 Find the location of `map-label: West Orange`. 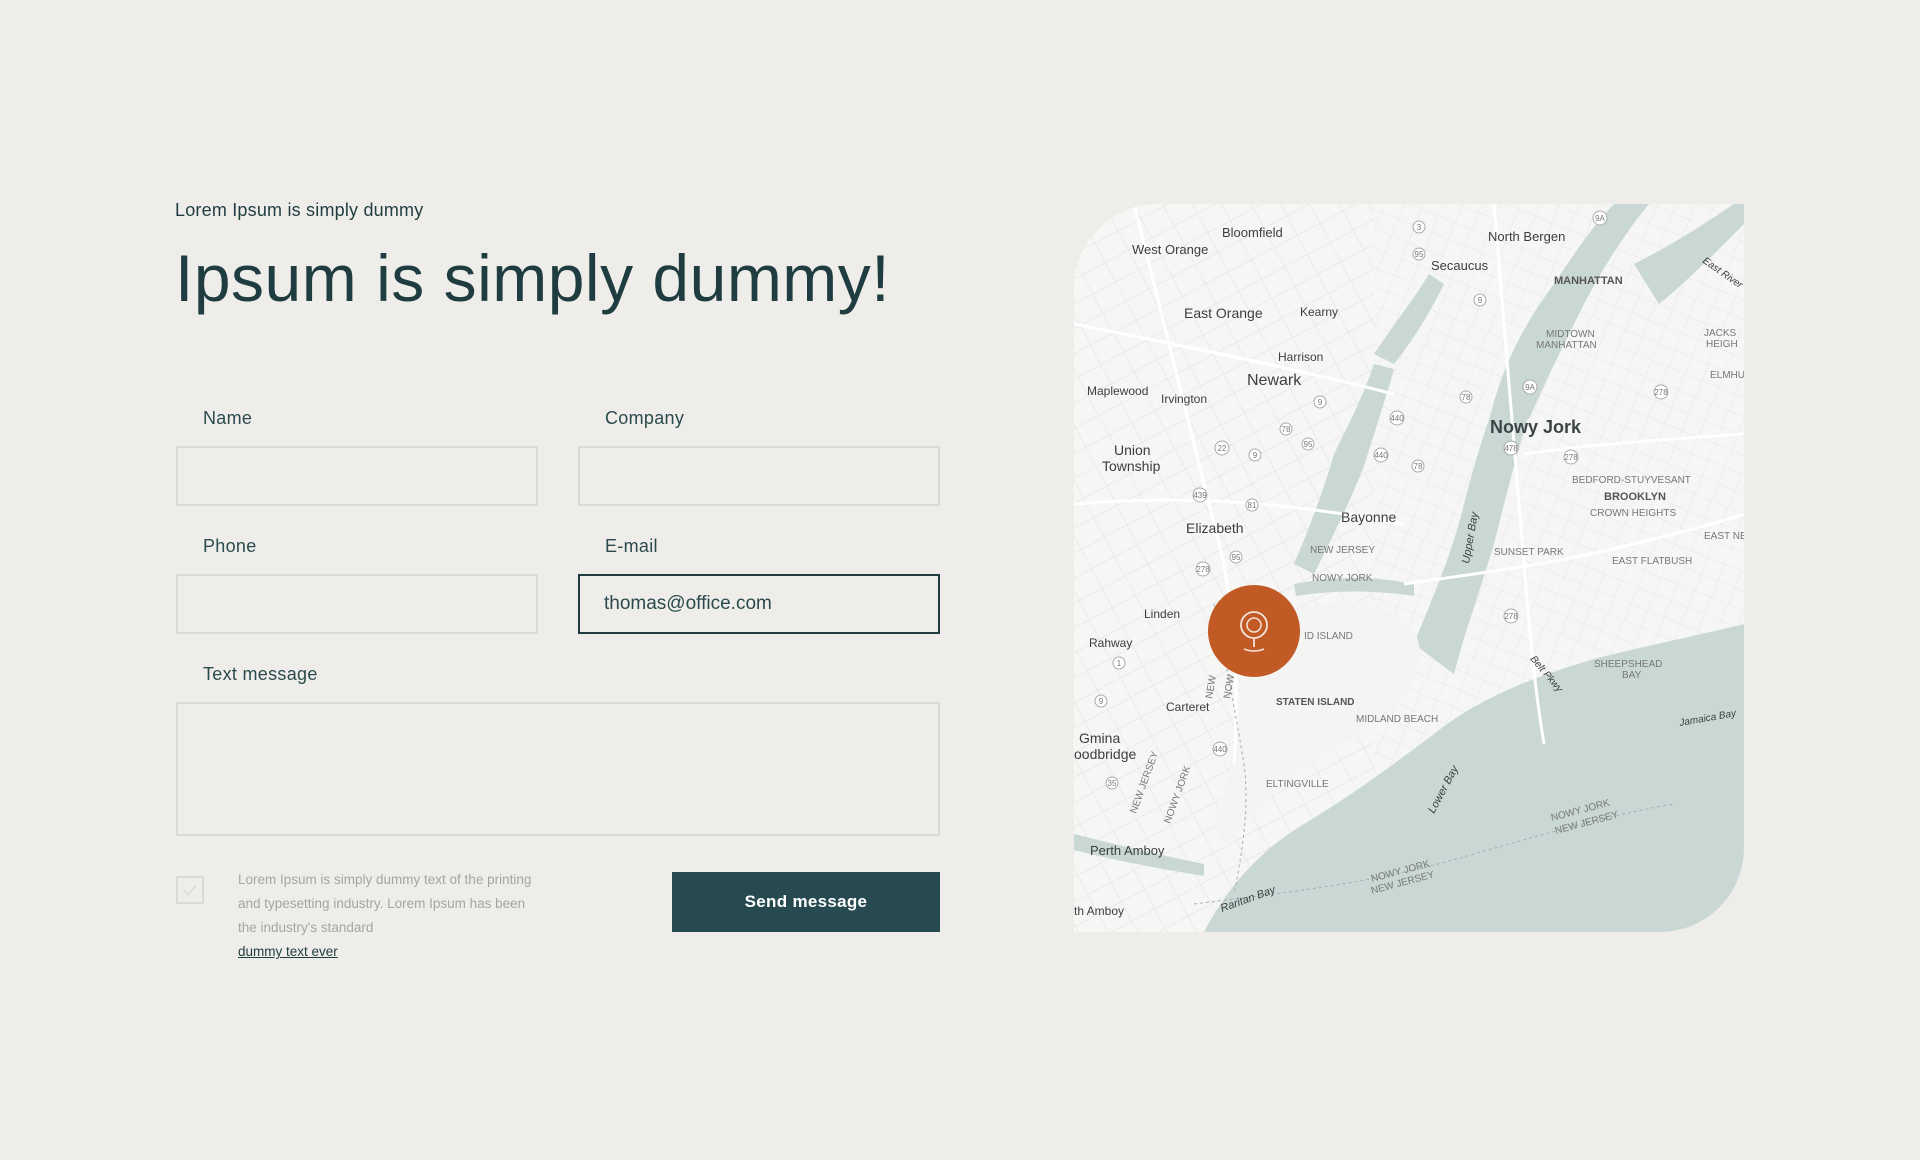

map-label: West Orange is located at coordinates (1170, 249).